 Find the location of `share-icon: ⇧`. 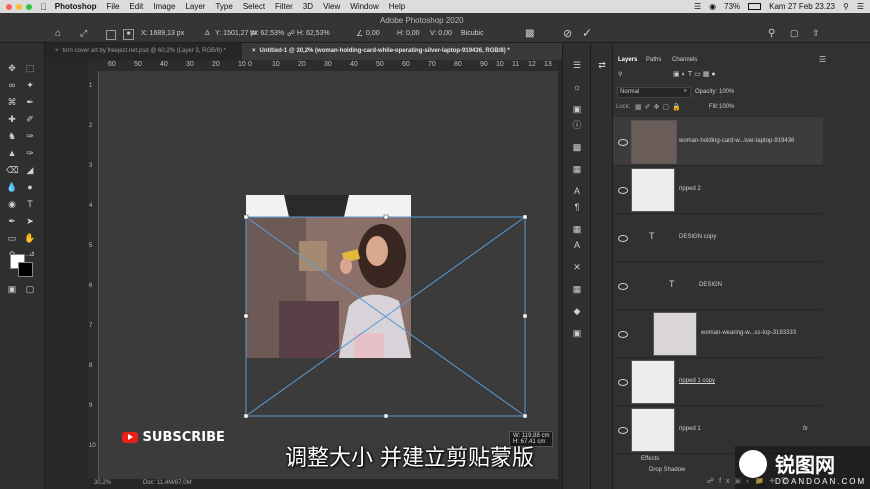

share-icon: ⇧ is located at coordinates (816, 33).